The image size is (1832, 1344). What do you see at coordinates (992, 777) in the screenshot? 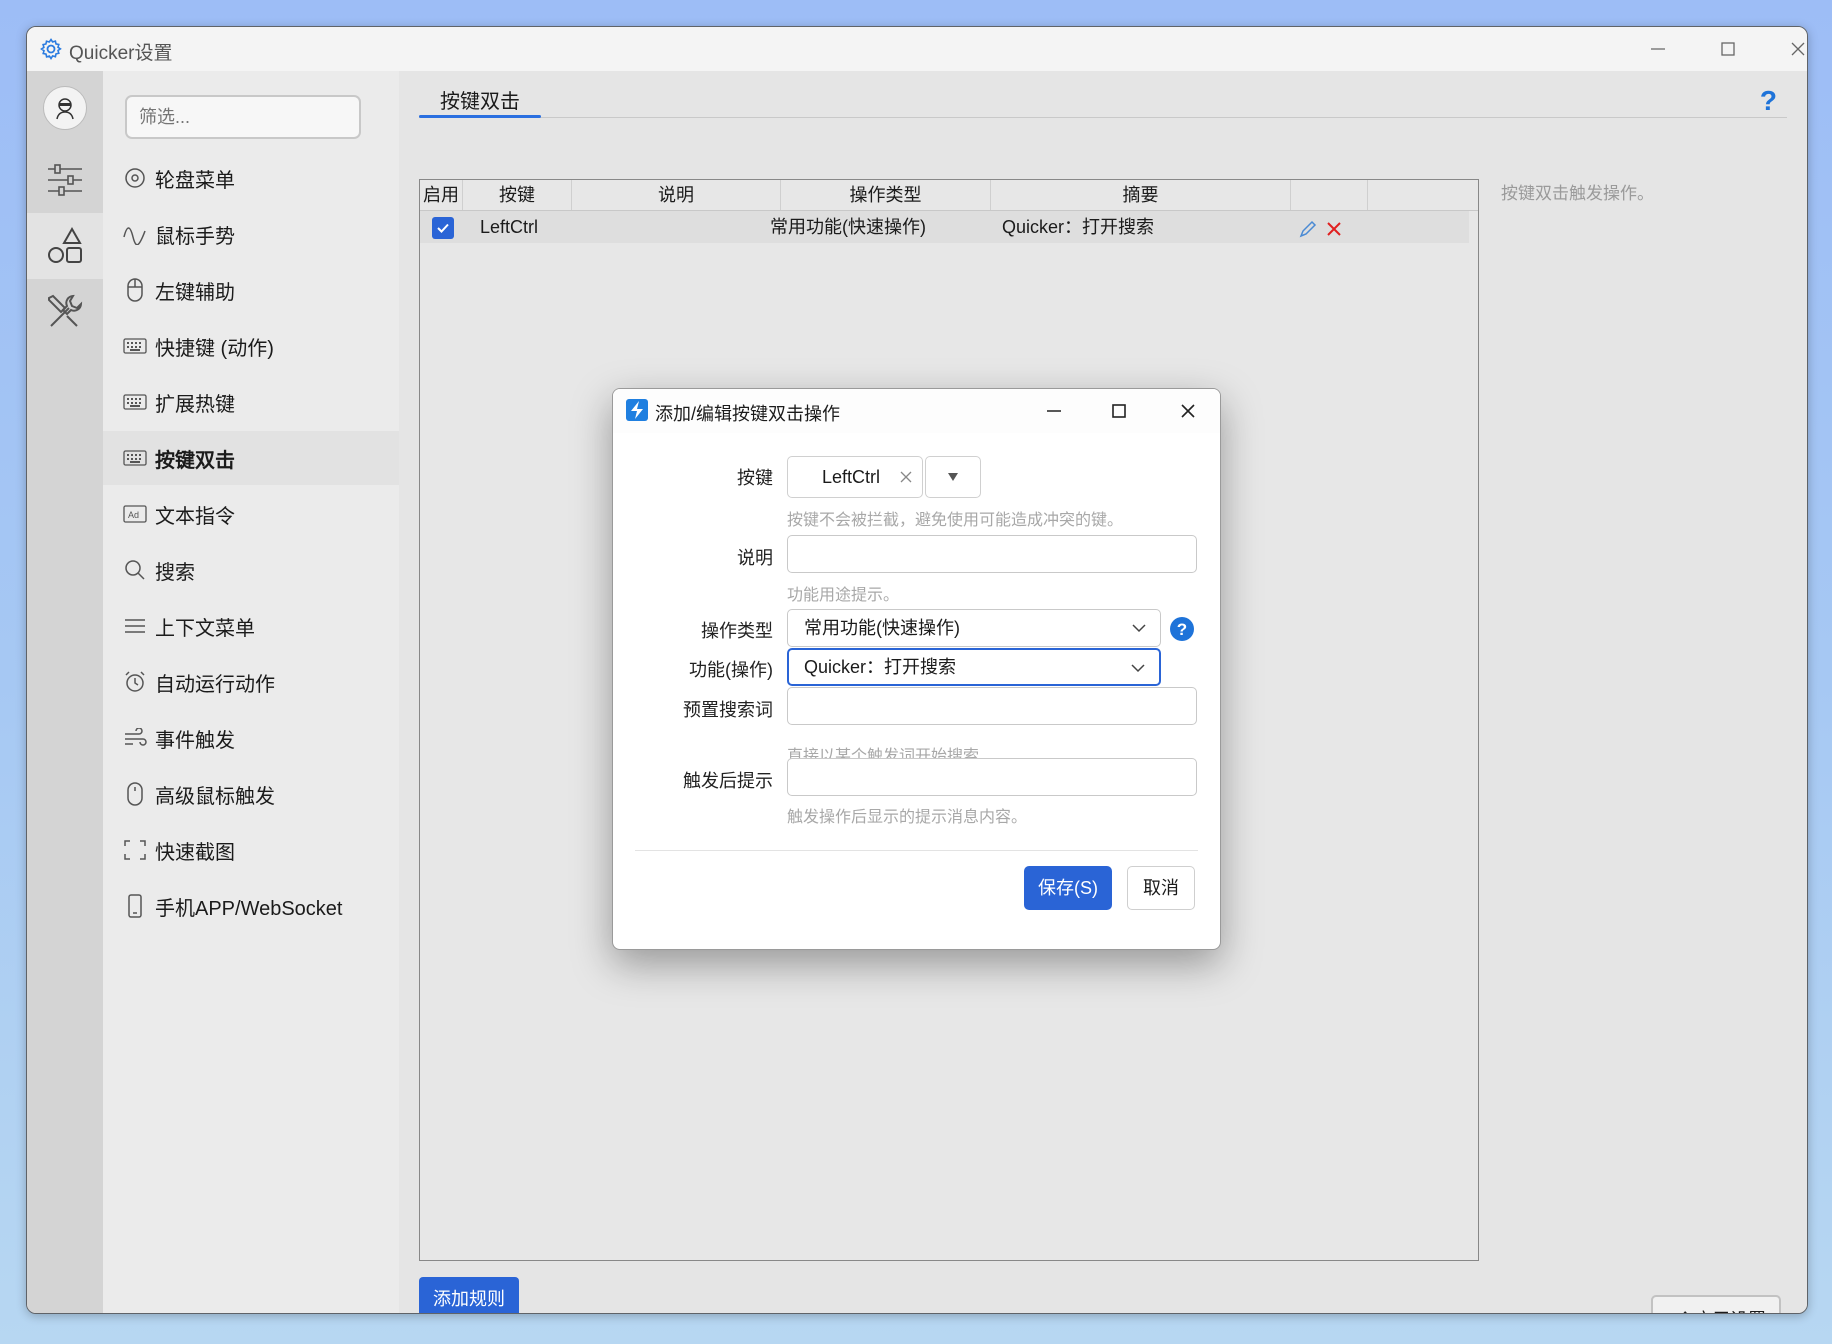
I see `notify-input` at bounding box center [992, 777].